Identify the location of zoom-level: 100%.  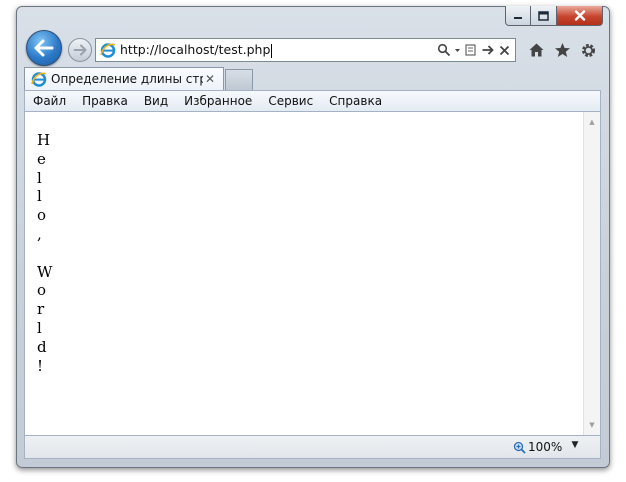
(545, 447).